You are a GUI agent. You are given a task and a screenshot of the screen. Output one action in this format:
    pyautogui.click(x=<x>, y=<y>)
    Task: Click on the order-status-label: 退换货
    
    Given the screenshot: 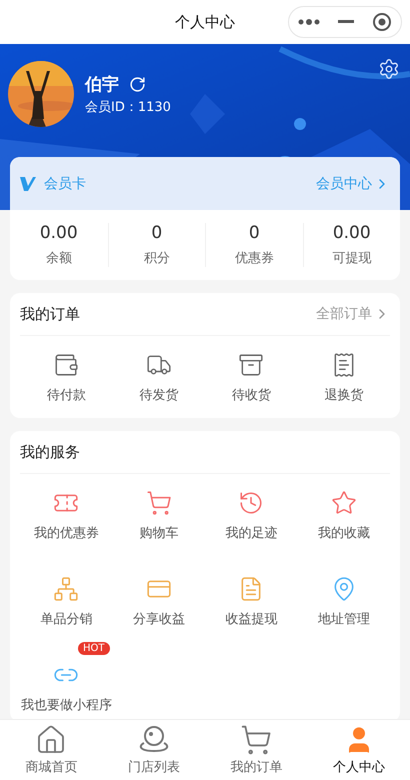 What is the action you would take?
    pyautogui.click(x=344, y=395)
    